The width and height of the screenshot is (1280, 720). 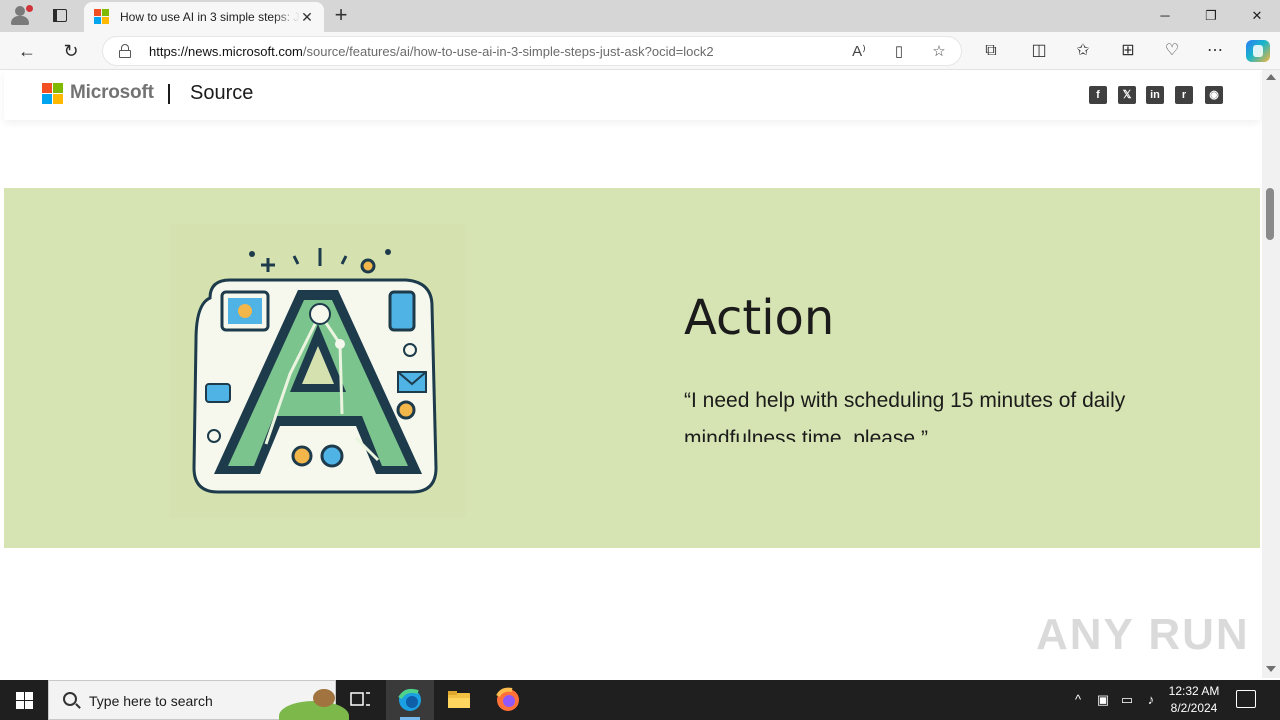 I want to click on copilot-icon, so click(x=1258, y=51).